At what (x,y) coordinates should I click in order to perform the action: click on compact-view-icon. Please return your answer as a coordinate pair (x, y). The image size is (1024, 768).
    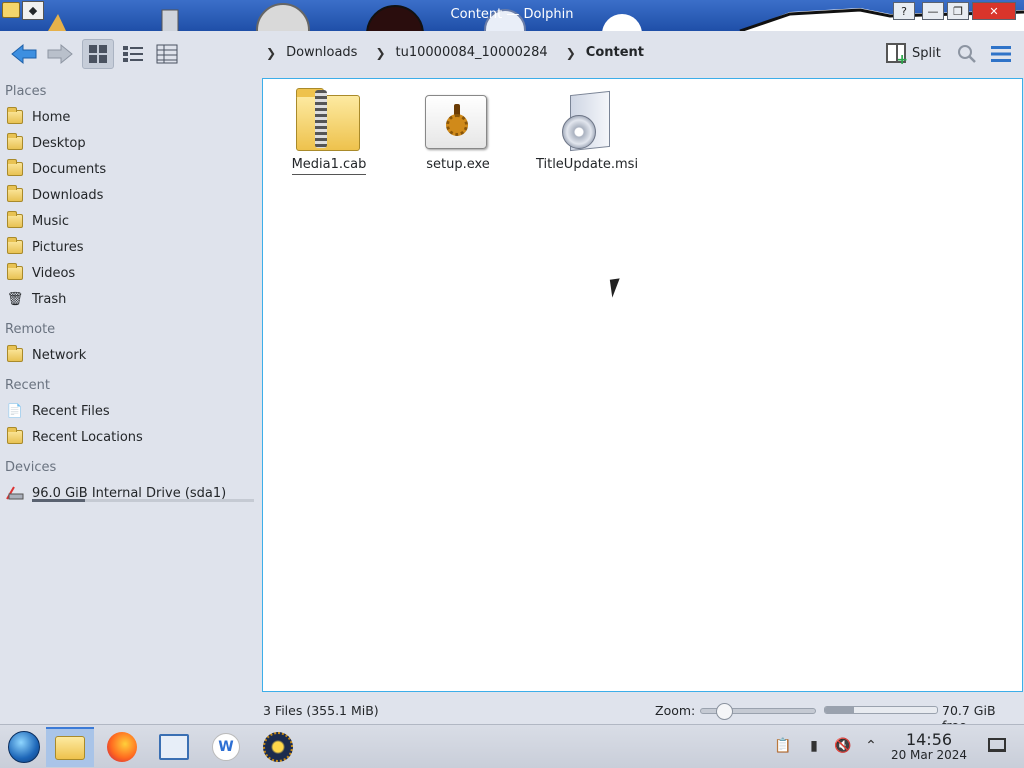
    Looking at the image, I should click on (133, 54).